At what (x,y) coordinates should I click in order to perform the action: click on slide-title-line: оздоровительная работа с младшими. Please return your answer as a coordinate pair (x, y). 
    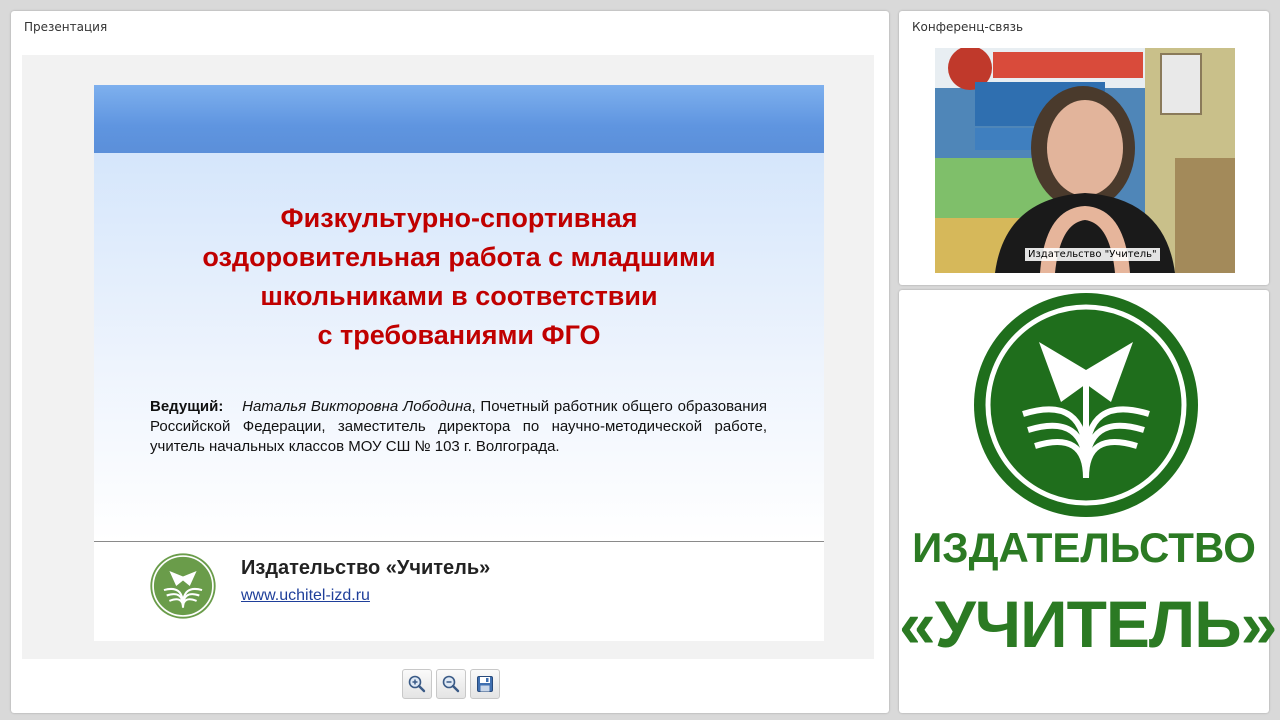
    Looking at the image, I should click on (459, 257).